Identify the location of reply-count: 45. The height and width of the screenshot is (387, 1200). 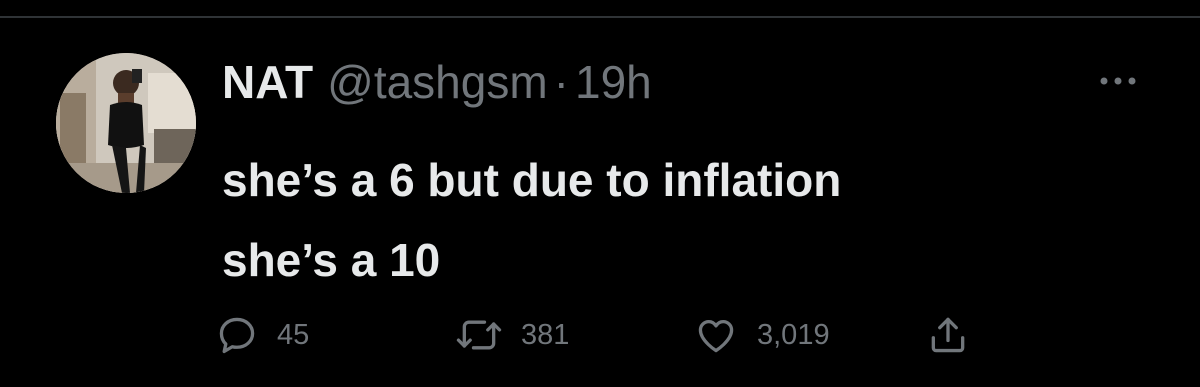
(293, 334).